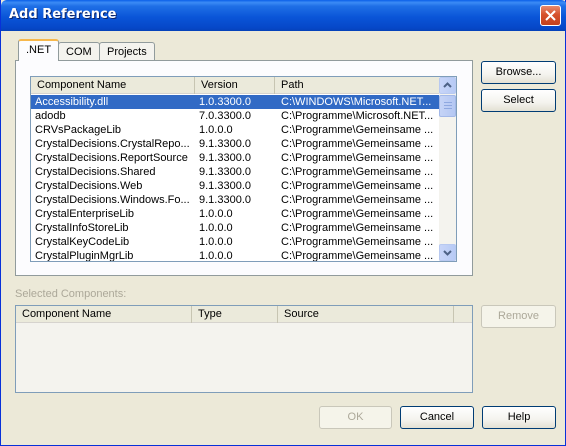  I want to click on close-icon, so click(550, 15).